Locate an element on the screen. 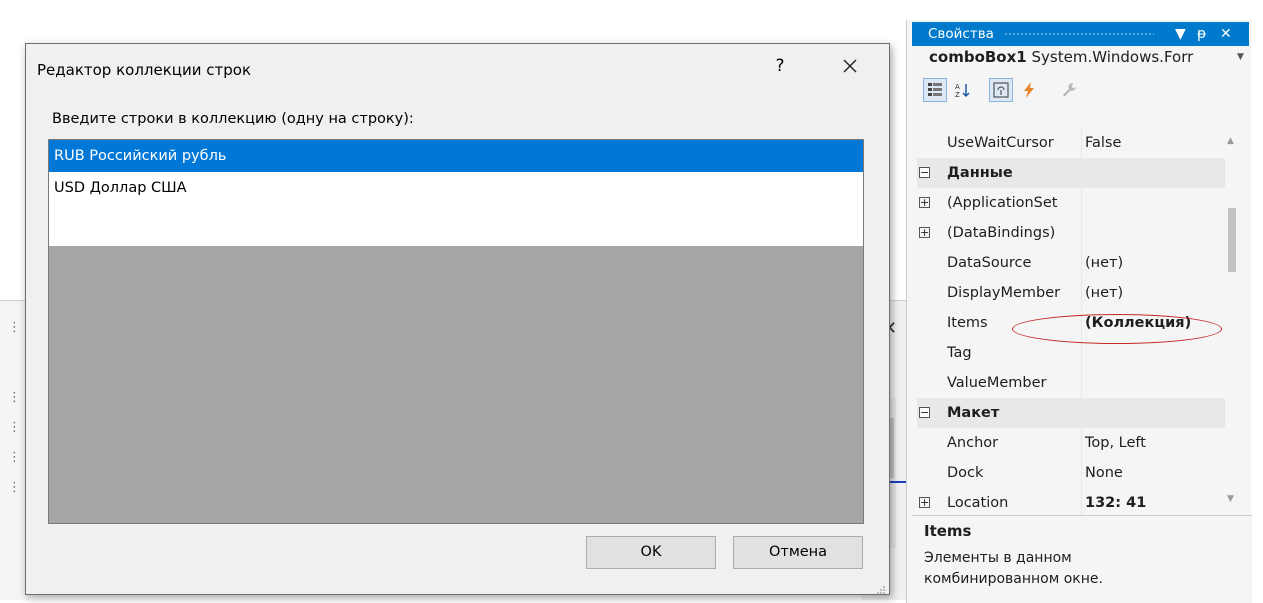 Image resolution: width=1263 pixels, height=603 pixels. scroll-down-icon: ▼ is located at coordinates (1230, 499).